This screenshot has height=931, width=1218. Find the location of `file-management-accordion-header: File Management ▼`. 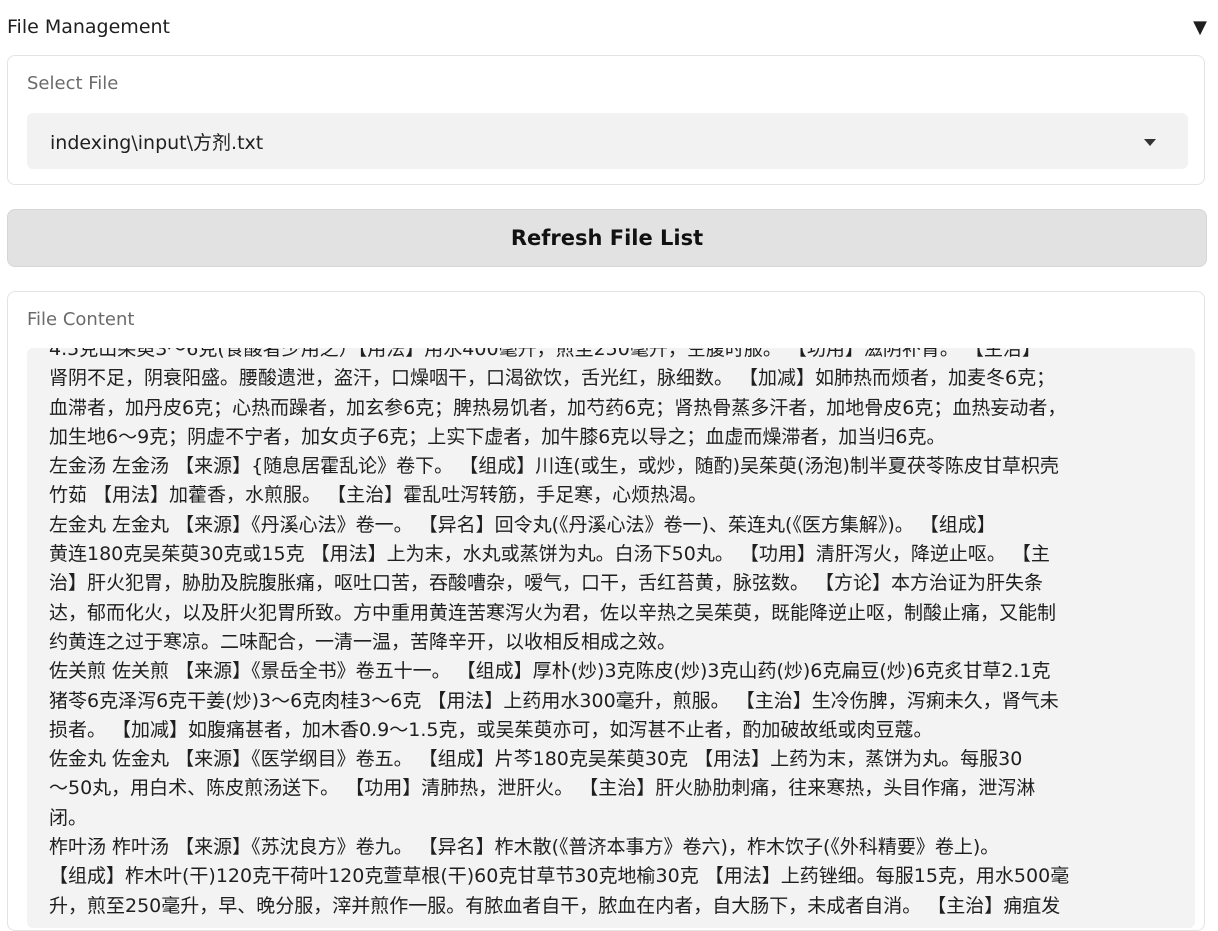

file-management-accordion-header: File Management ▼ is located at coordinates (607, 27).